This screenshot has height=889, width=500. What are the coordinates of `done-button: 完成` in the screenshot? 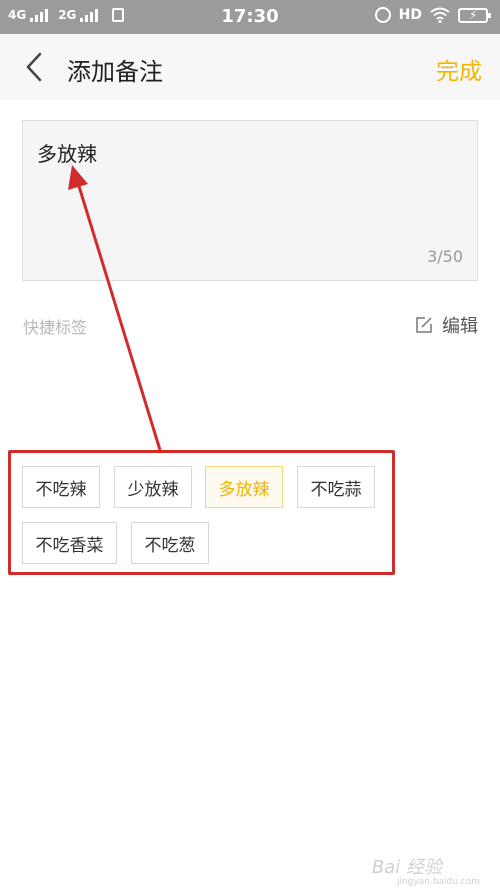 It's located at (459, 69).